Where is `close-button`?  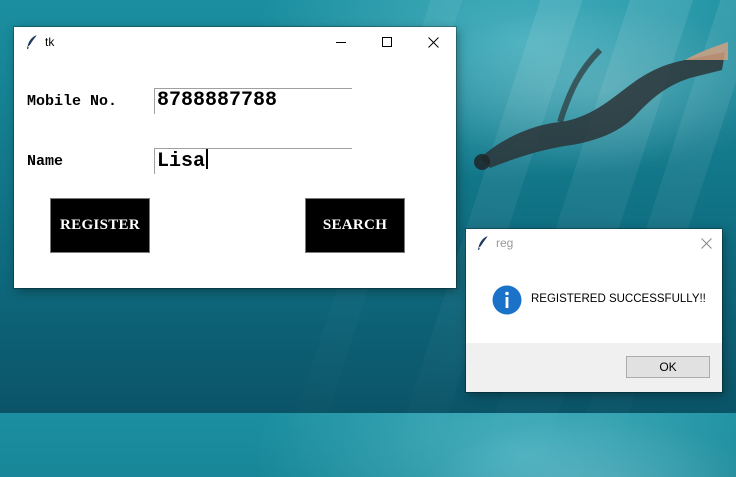 close-button is located at coordinates (433, 42).